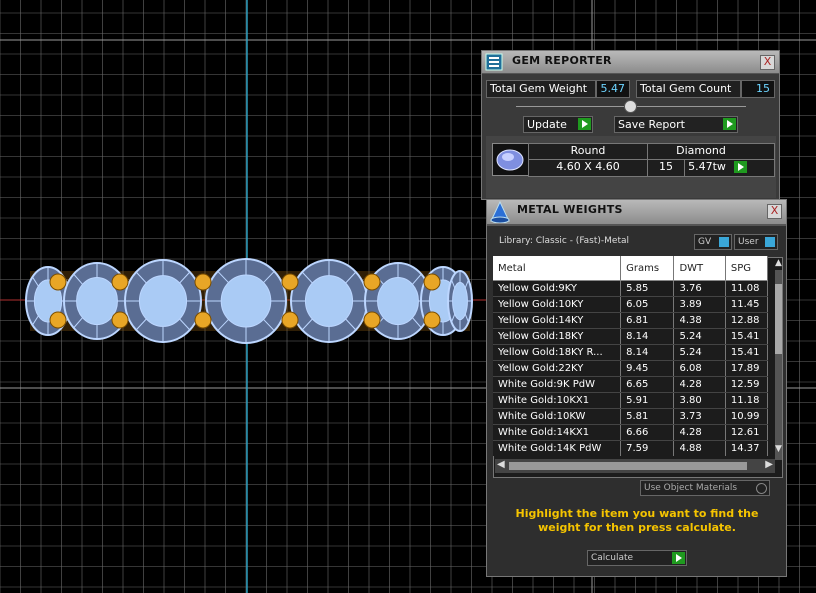 This screenshot has height=593, width=816. Describe the element at coordinates (746, 384) in the screenshot. I see `table-cell: 12.59` at that location.